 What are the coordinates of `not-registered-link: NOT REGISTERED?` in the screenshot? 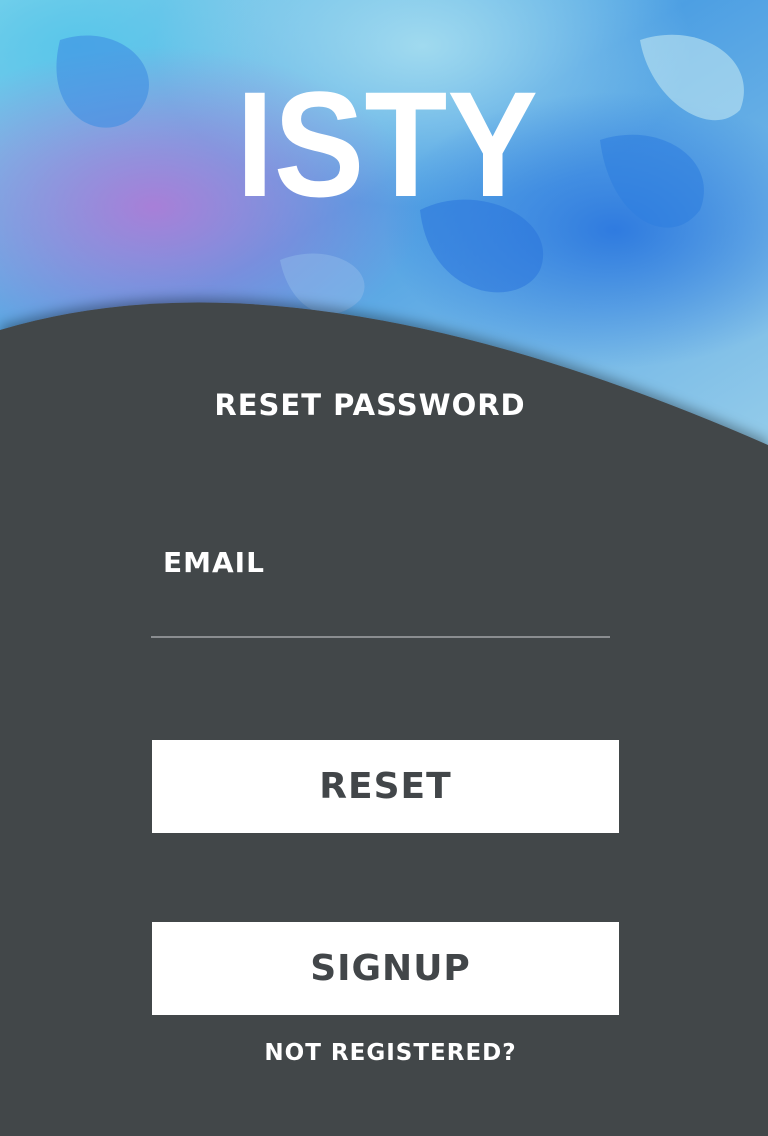 It's located at (390, 1053).